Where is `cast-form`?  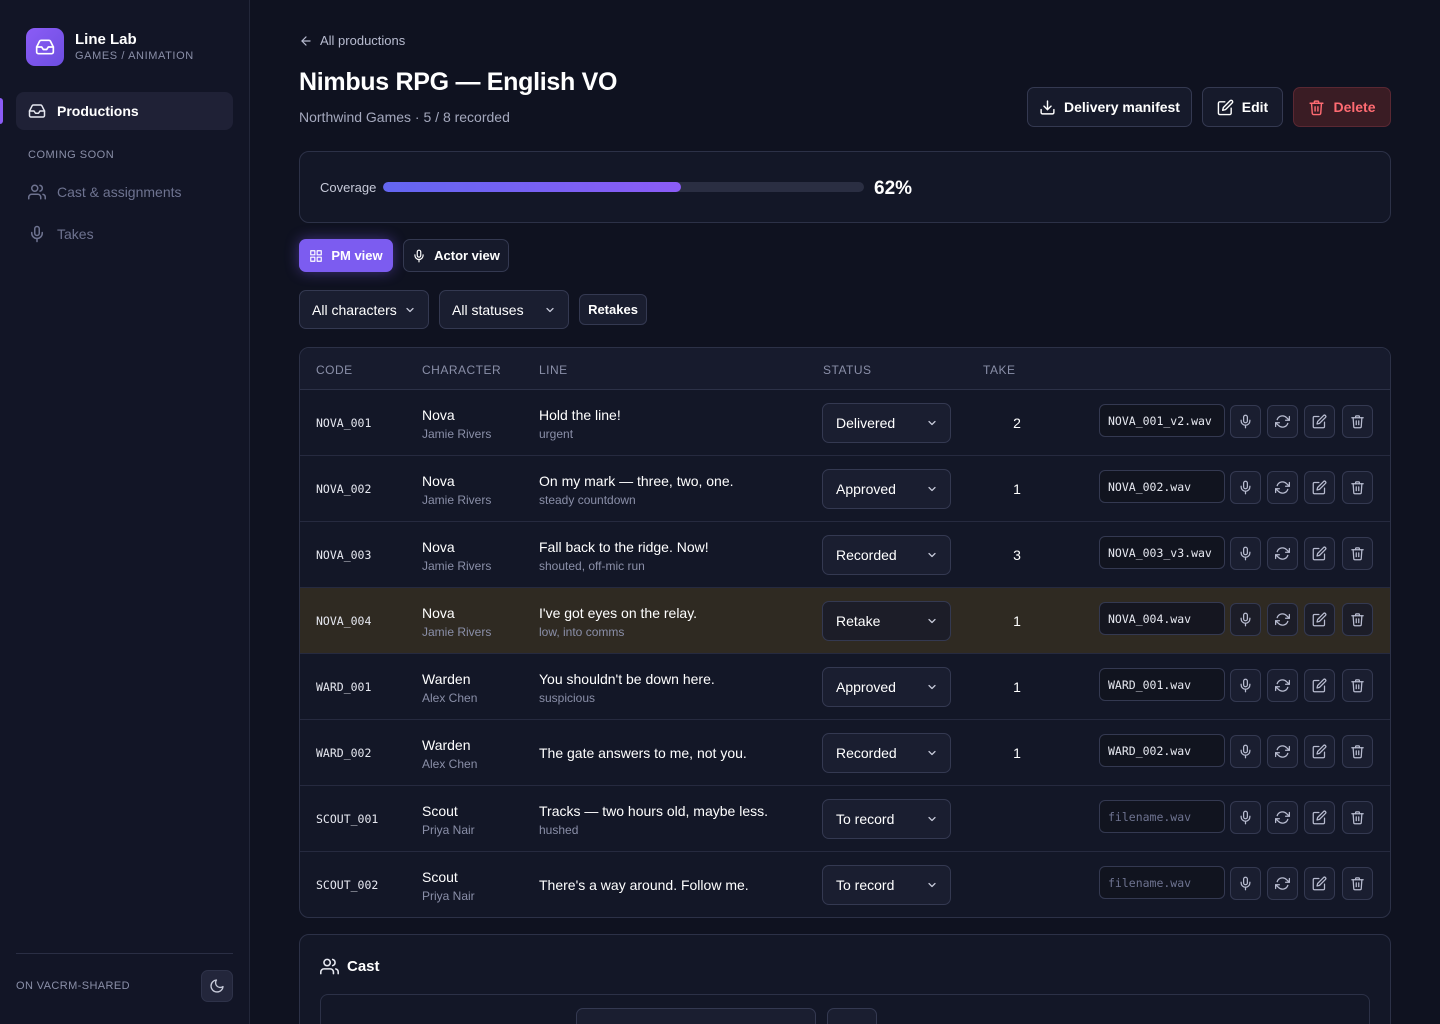
cast-form is located at coordinates (845, 1009).